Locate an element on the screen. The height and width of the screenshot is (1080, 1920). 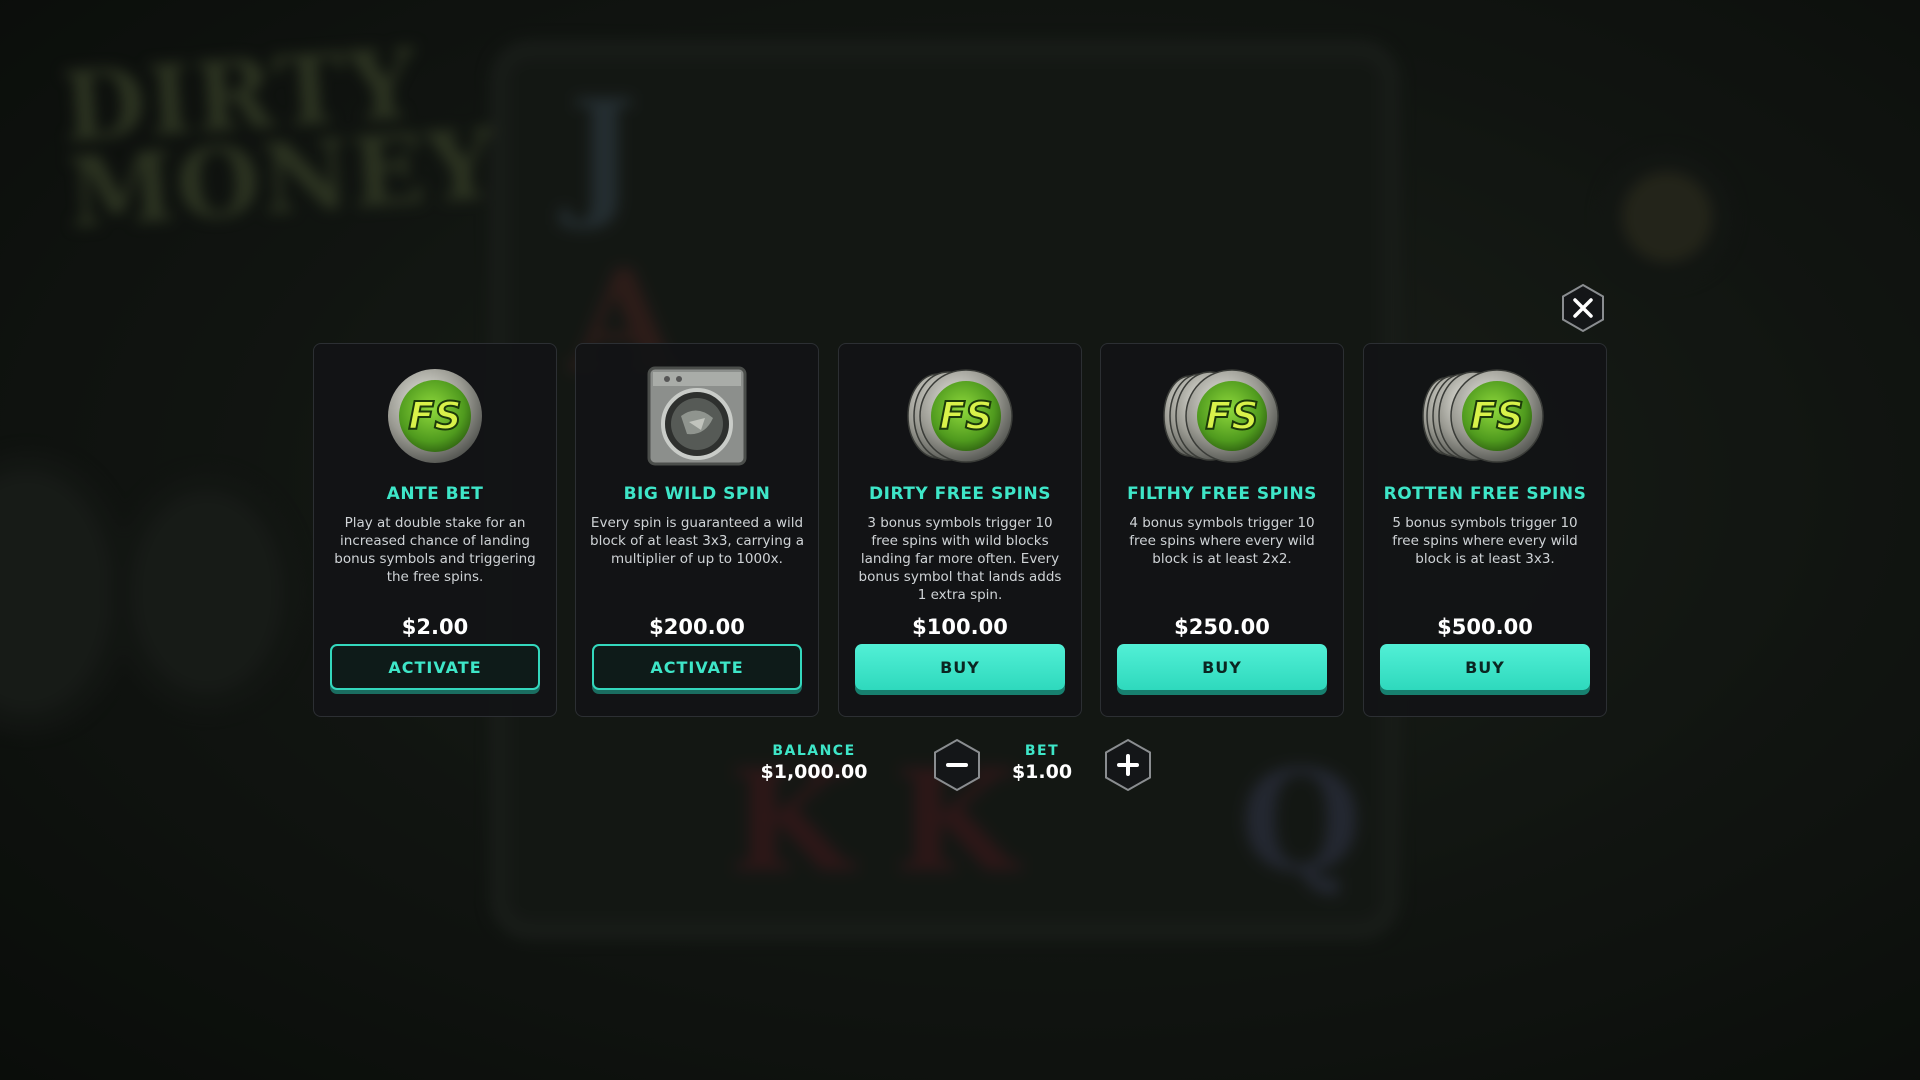
ante-bet-activate-button: ACTIVATE is located at coordinates (435, 667).